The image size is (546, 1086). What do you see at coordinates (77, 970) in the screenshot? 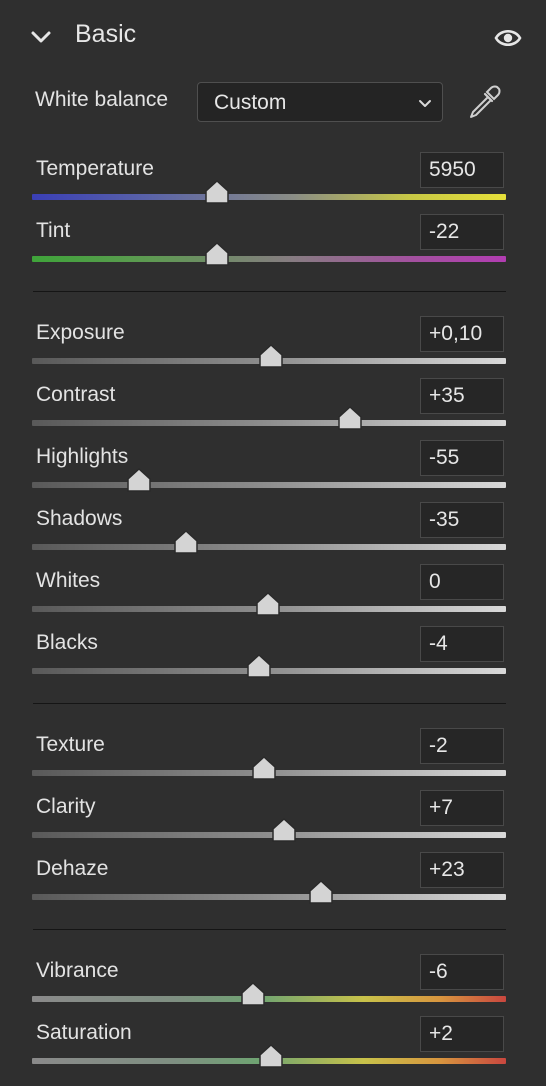
I see `vibrance-label: Vibrance` at bounding box center [77, 970].